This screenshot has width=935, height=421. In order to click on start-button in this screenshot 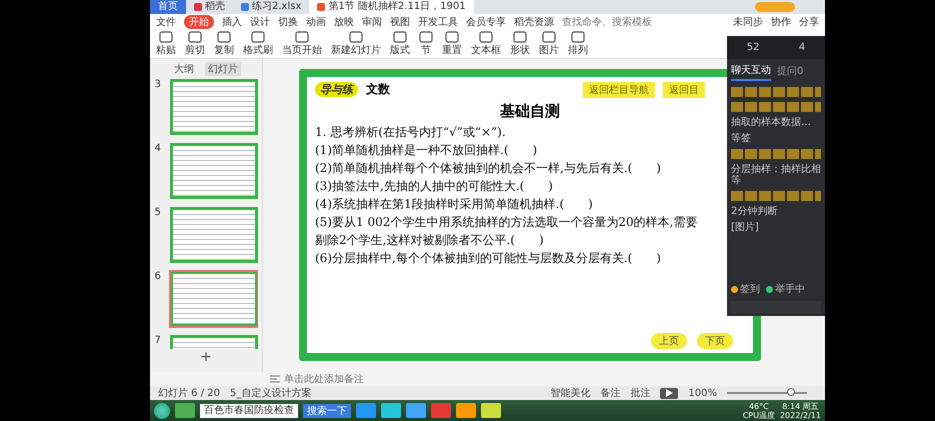, I will do `click(162, 410)`.